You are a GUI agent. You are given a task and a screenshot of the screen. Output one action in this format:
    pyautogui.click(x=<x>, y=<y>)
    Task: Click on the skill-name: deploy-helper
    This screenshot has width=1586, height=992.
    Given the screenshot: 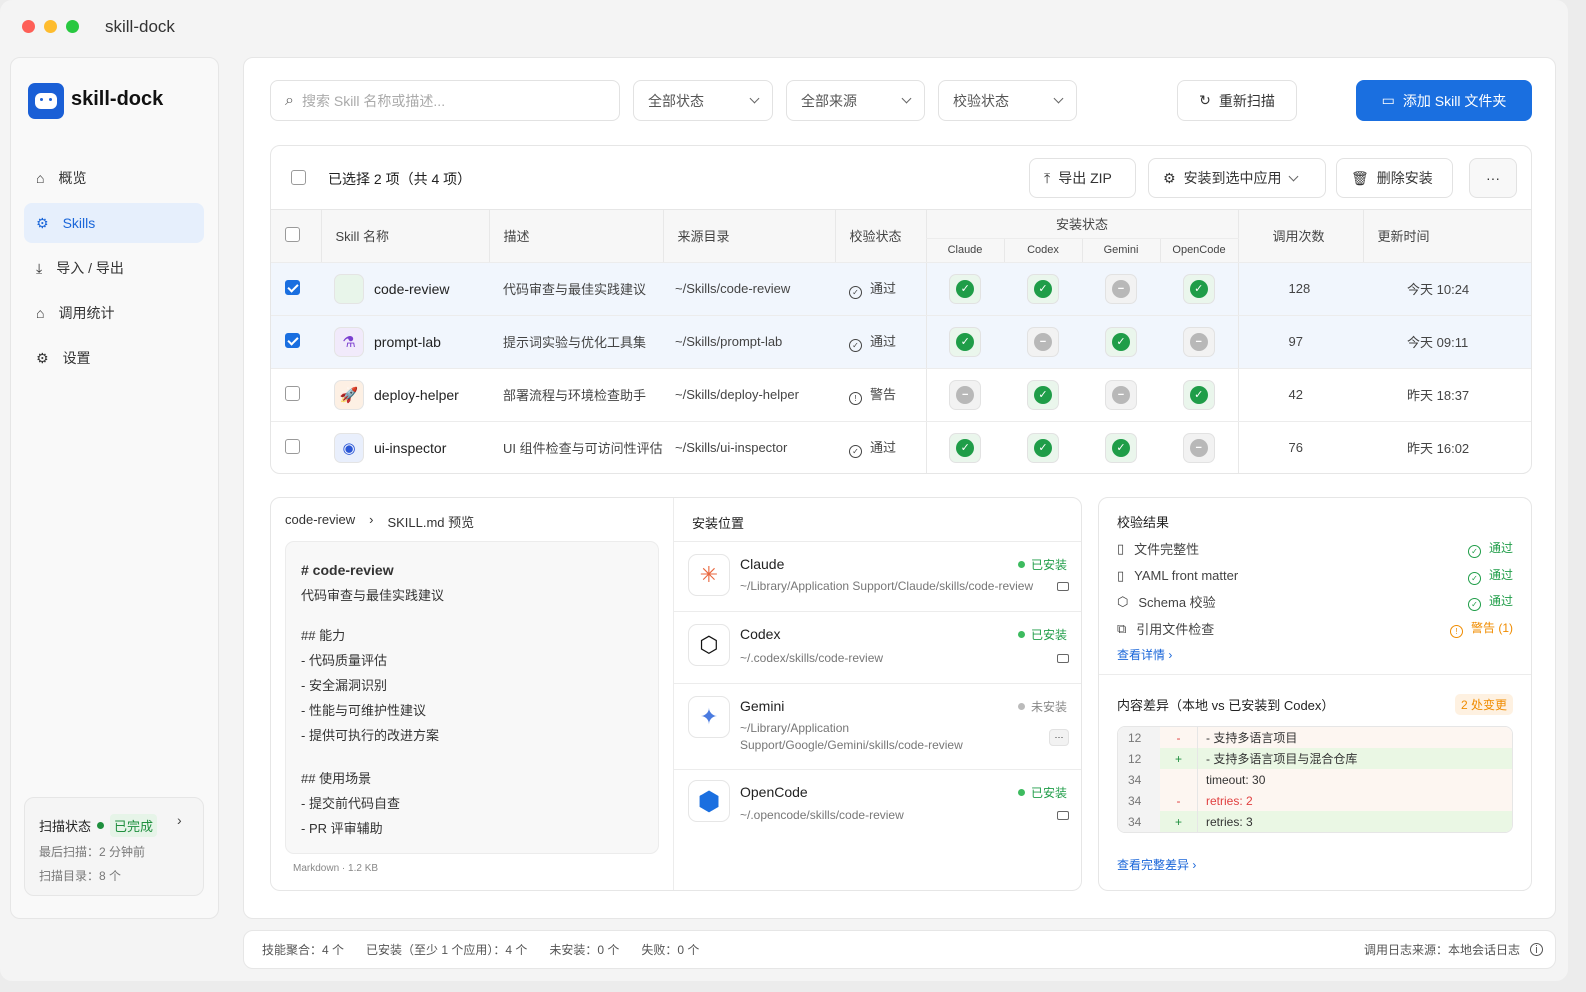 What is the action you would take?
    pyautogui.click(x=416, y=395)
    